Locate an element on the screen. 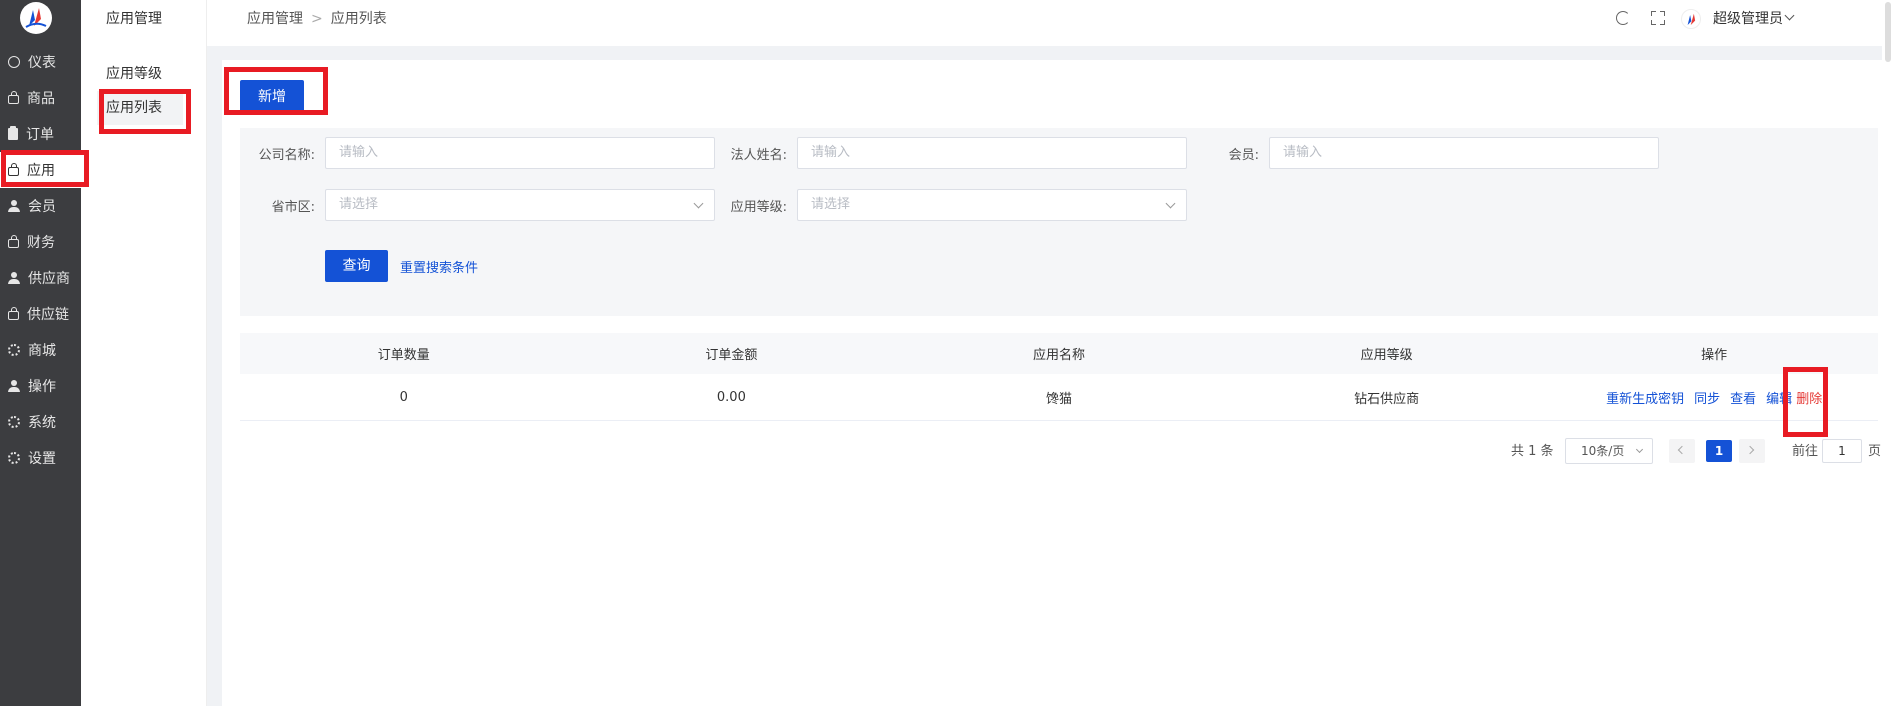 The image size is (1894, 706). page-scrollbar is located at coordinates (1888, 353).